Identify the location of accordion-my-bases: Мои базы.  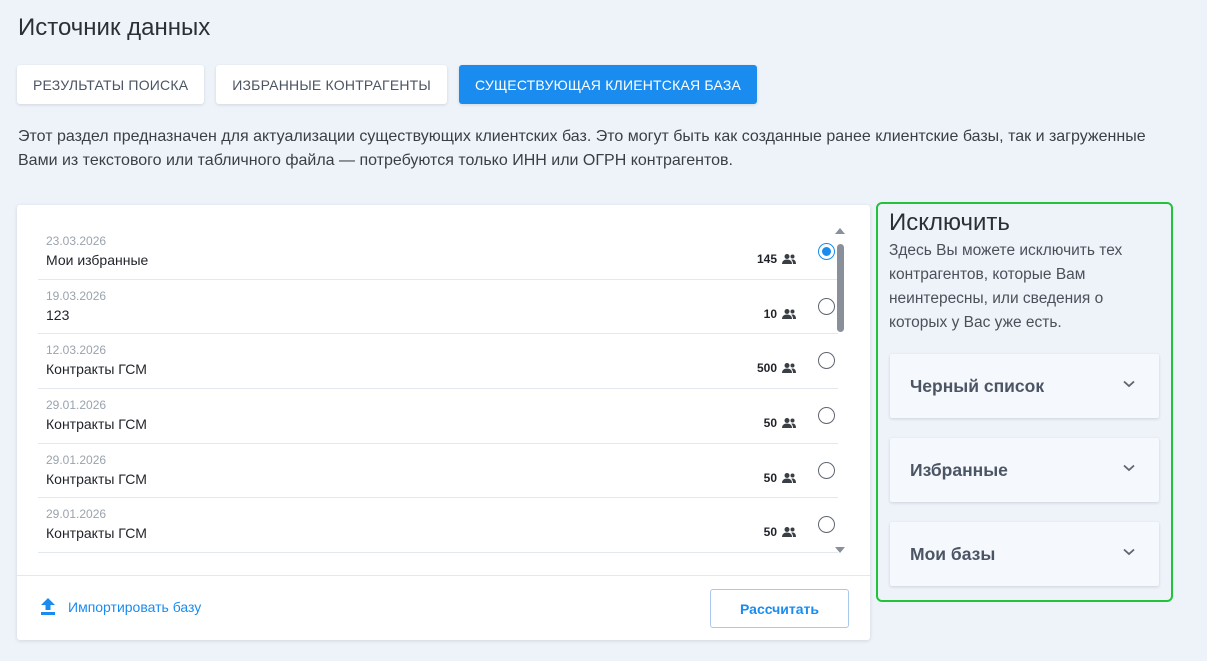
(1024, 554).